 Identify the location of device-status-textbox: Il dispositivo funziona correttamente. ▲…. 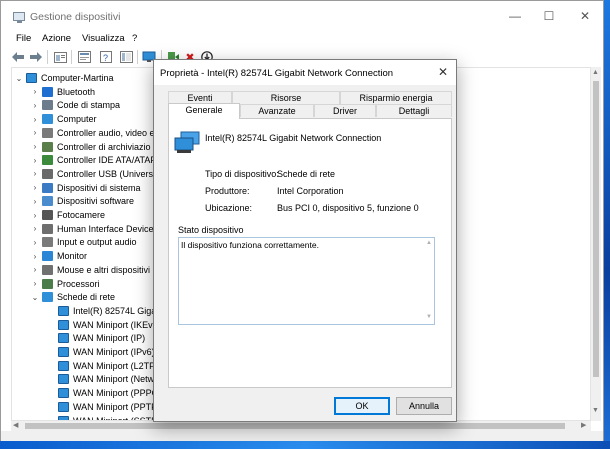
(306, 281).